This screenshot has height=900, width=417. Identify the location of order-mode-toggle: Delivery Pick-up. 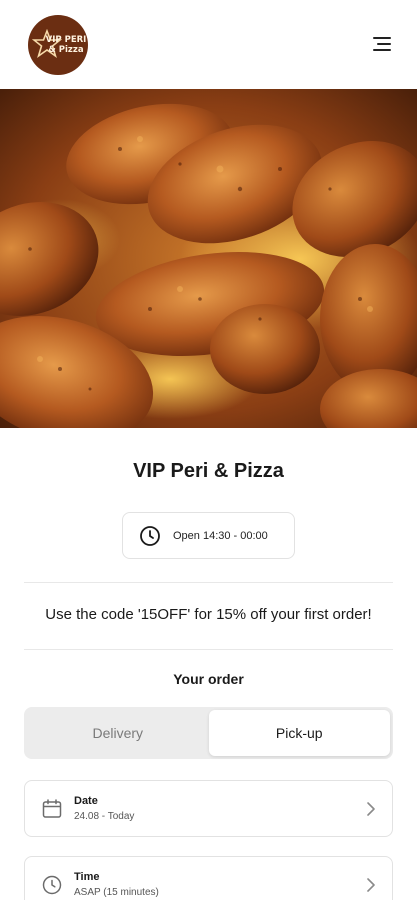
(208, 733).